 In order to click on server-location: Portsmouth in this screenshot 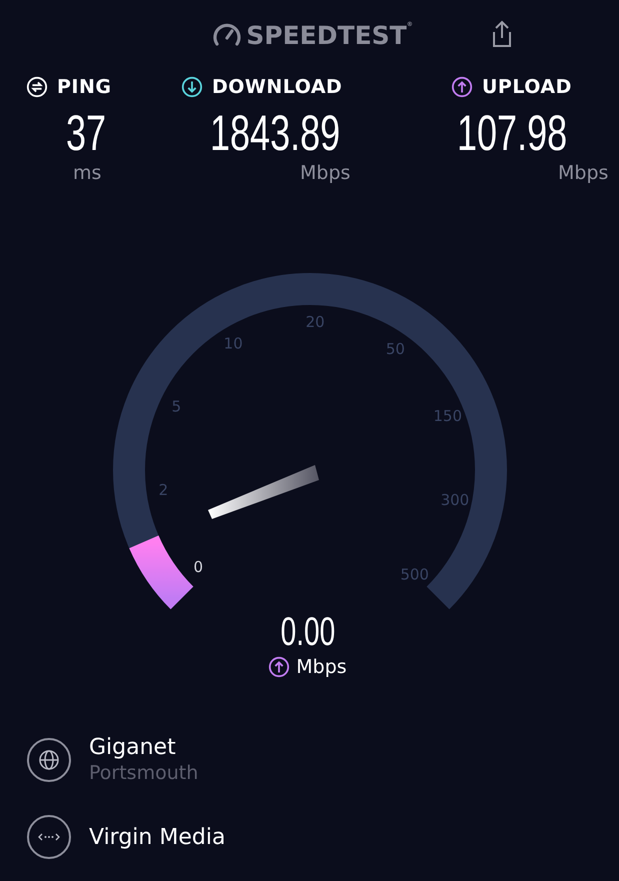, I will do `click(143, 773)`.